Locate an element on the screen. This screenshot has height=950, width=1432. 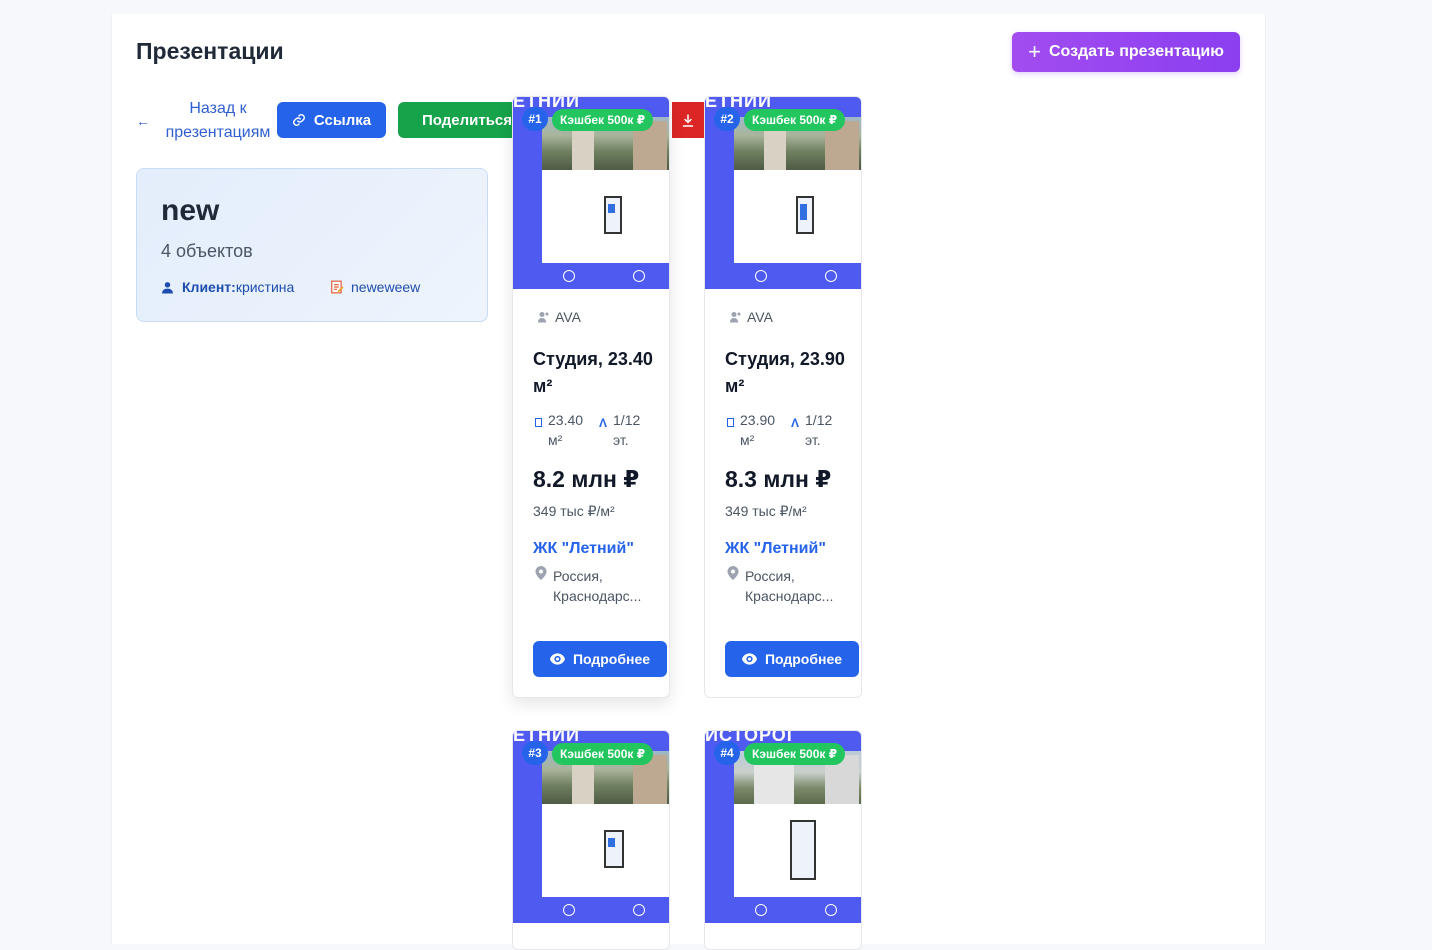
area-stat: 23.90 м² is located at coordinates (755, 430).